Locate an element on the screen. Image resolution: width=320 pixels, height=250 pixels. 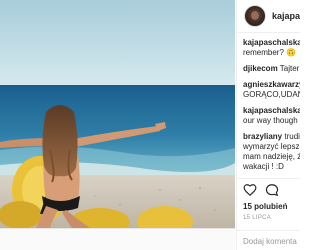
photo-bottom-strip is located at coordinates (117, 239).